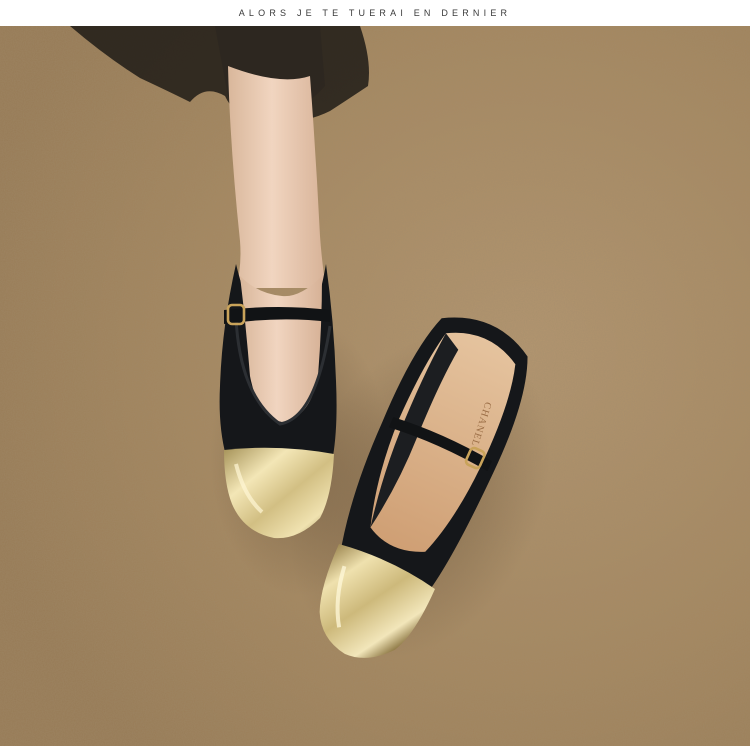 This screenshot has width=750, height=746. What do you see at coordinates (277, 177) in the screenshot?
I see `leg` at bounding box center [277, 177].